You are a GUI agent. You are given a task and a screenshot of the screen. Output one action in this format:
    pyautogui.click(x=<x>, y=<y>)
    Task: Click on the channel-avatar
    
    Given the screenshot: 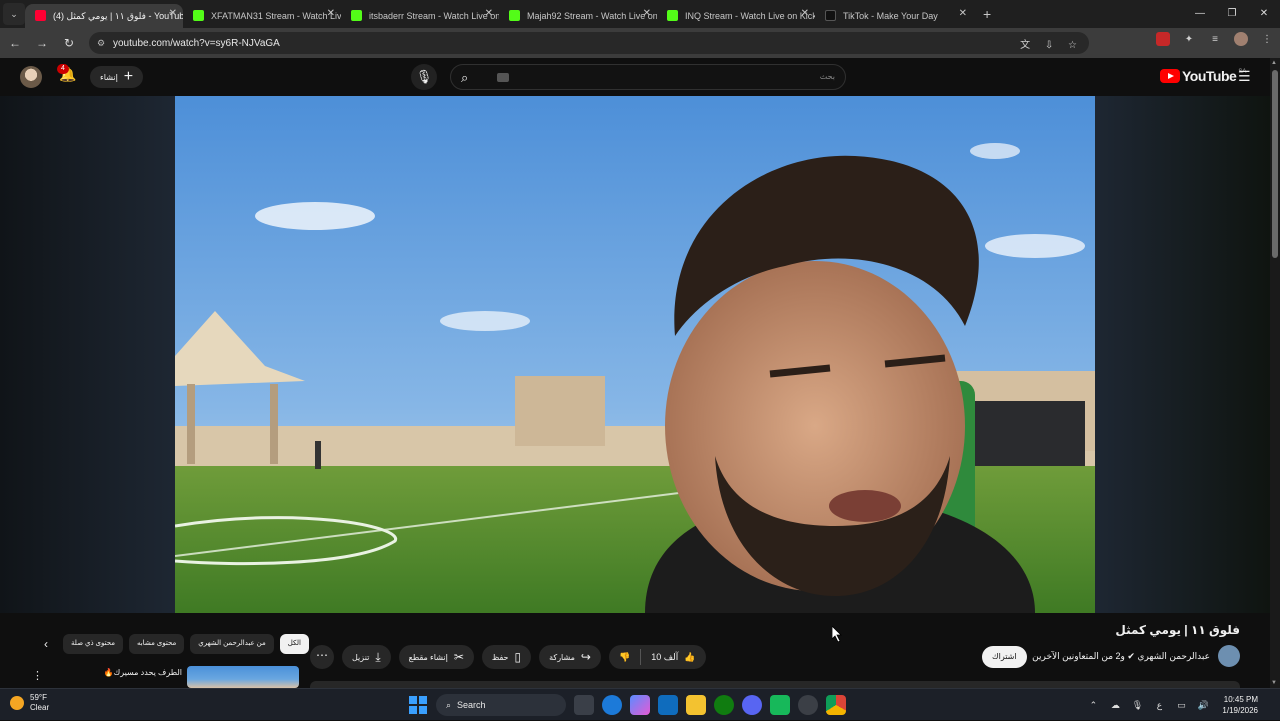 What is the action you would take?
    pyautogui.click(x=1229, y=656)
    